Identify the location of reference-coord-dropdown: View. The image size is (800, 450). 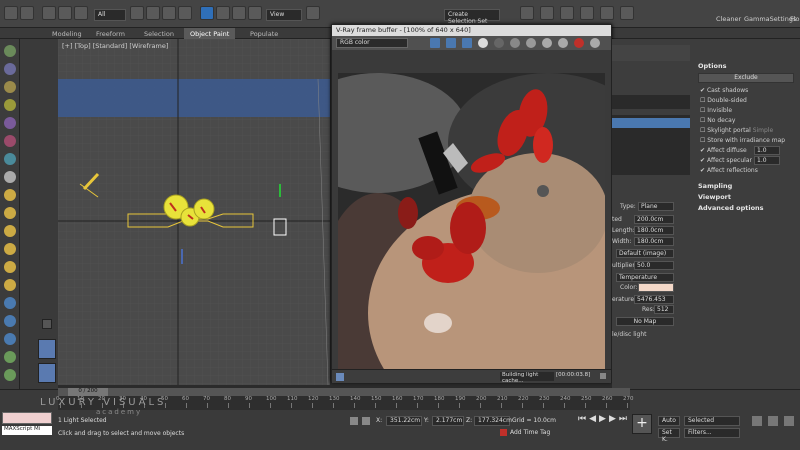
(284, 15).